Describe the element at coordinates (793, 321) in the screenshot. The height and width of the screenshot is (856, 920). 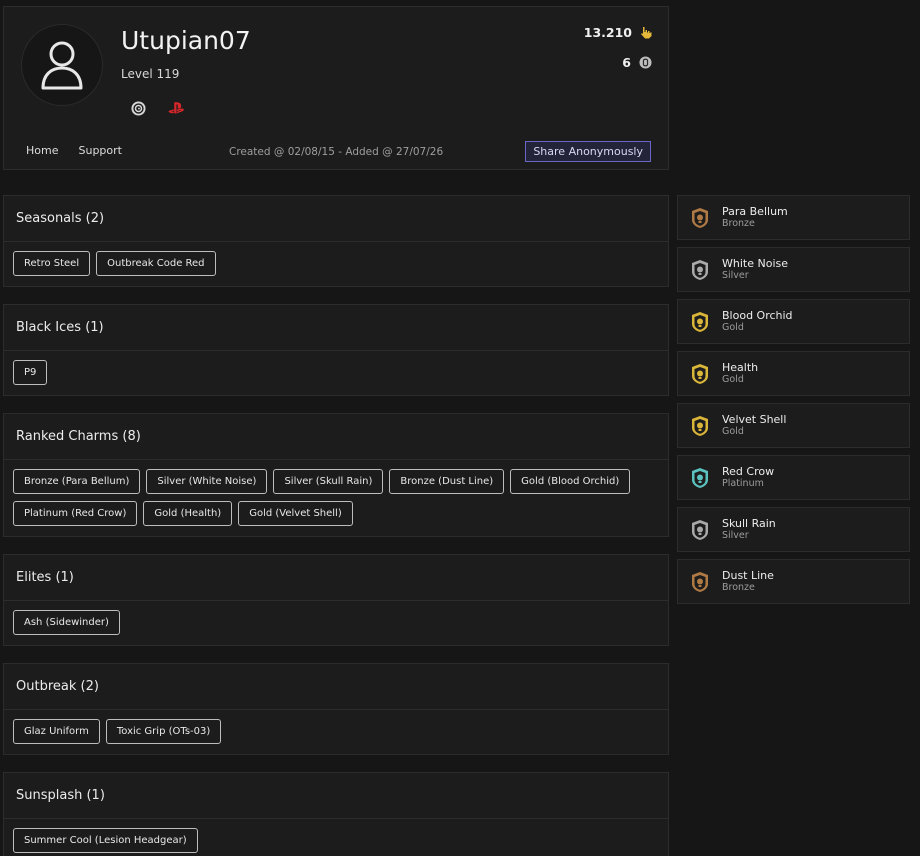
I see `charm-card: Blood Orchid Gold` at that location.